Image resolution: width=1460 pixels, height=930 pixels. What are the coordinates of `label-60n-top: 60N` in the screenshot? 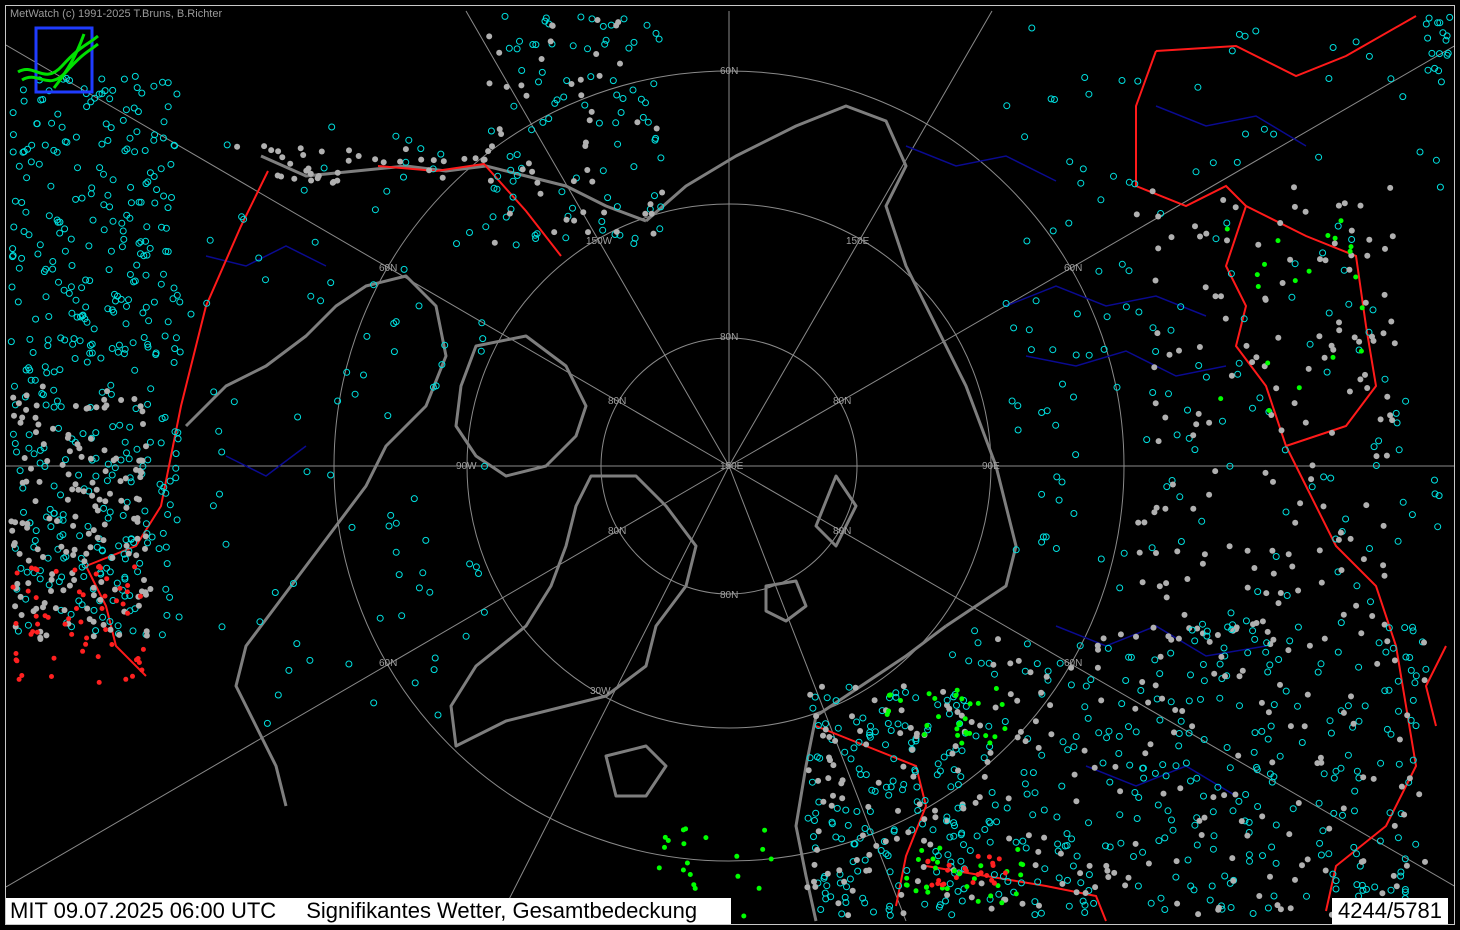 It's located at (729, 71).